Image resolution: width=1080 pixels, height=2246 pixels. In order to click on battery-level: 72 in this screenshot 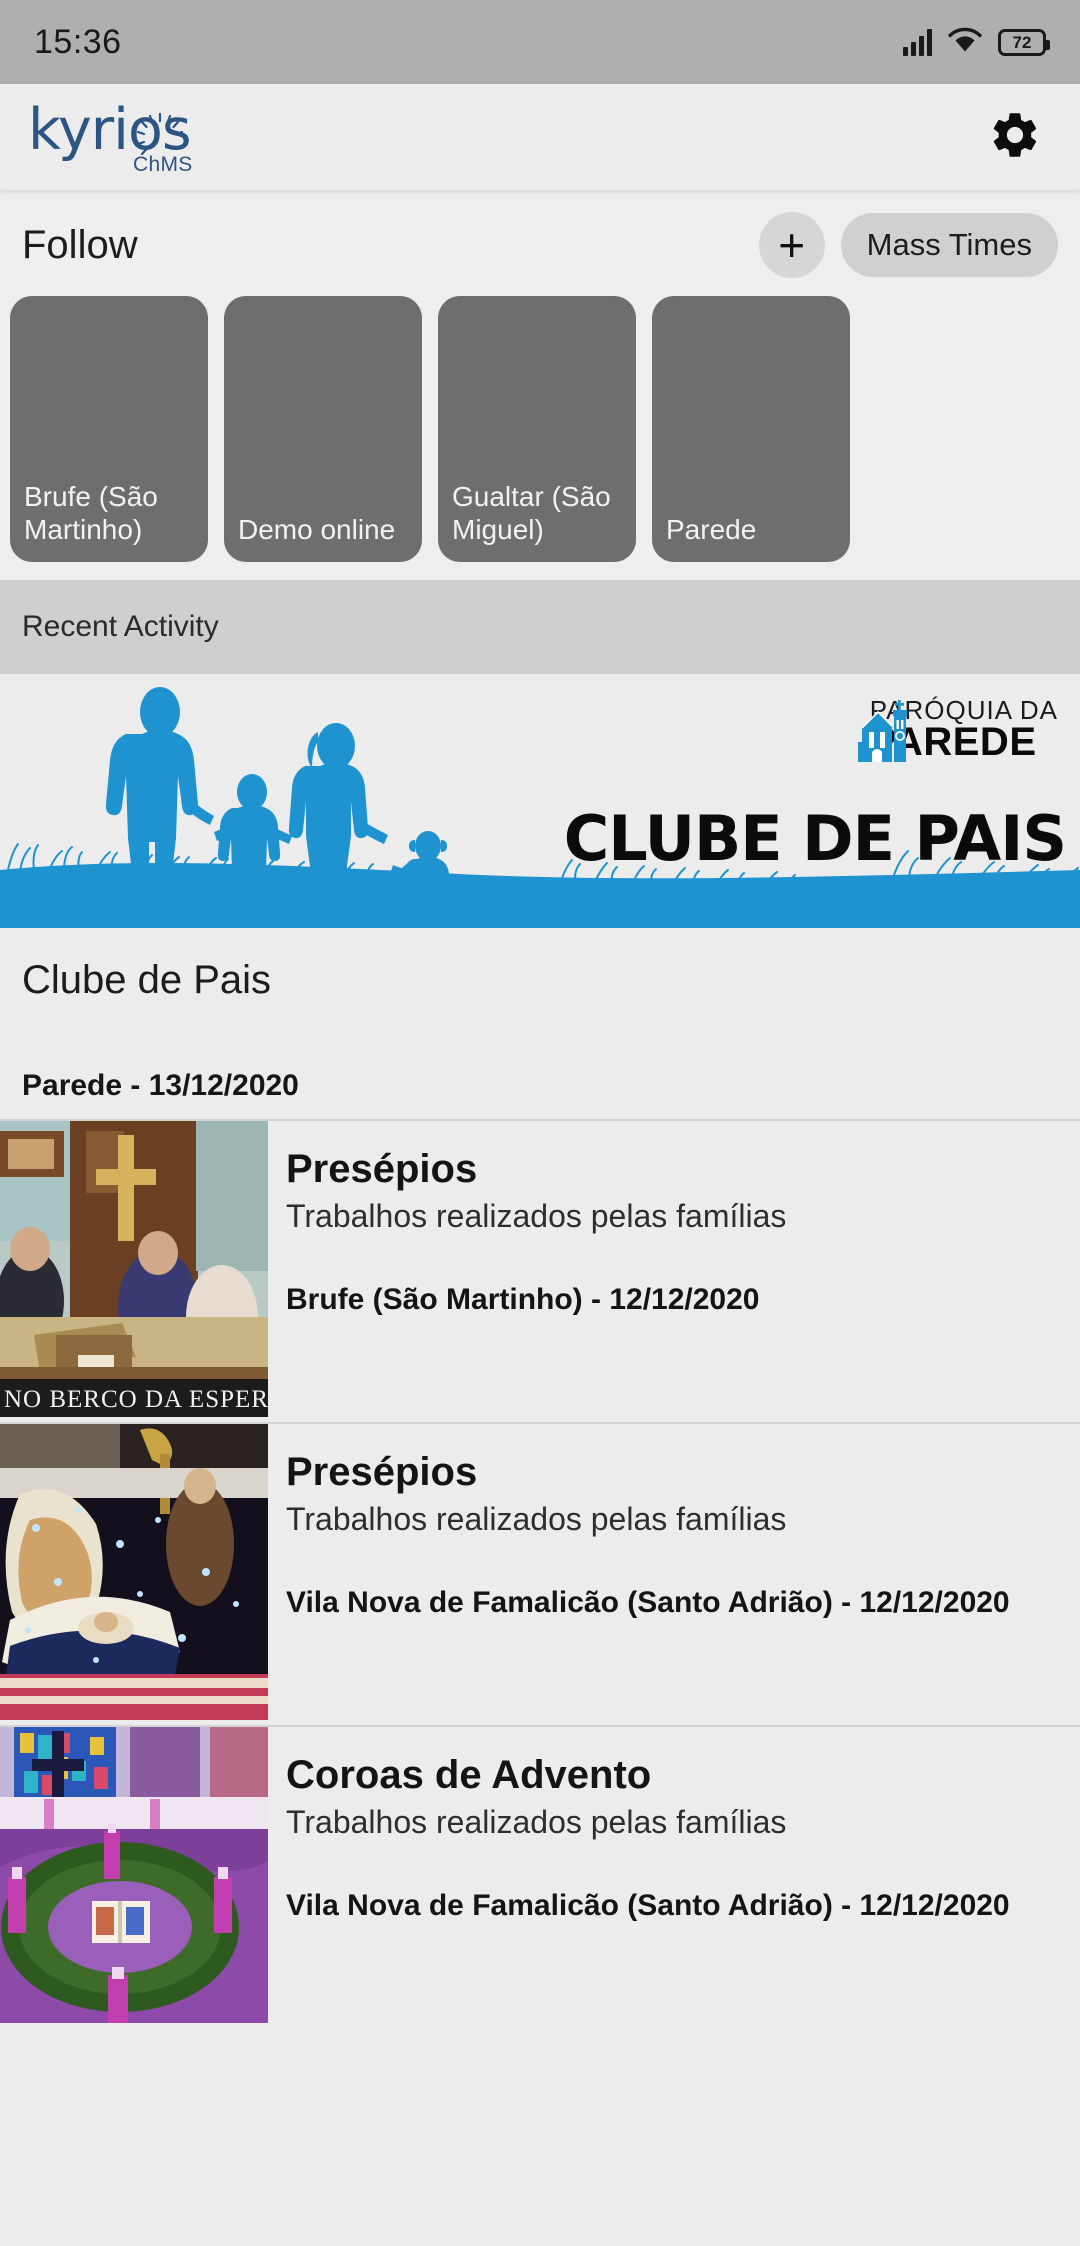, I will do `click(1022, 42)`.